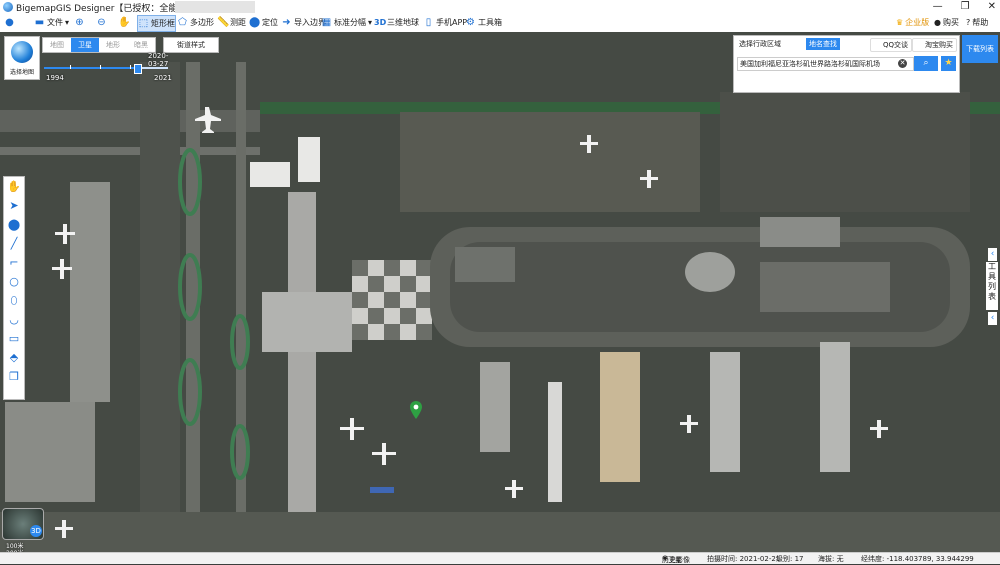  What do you see at coordinates (891, 45) in the screenshot?
I see `qq-chat-link: QQ交谈` at bounding box center [891, 45].